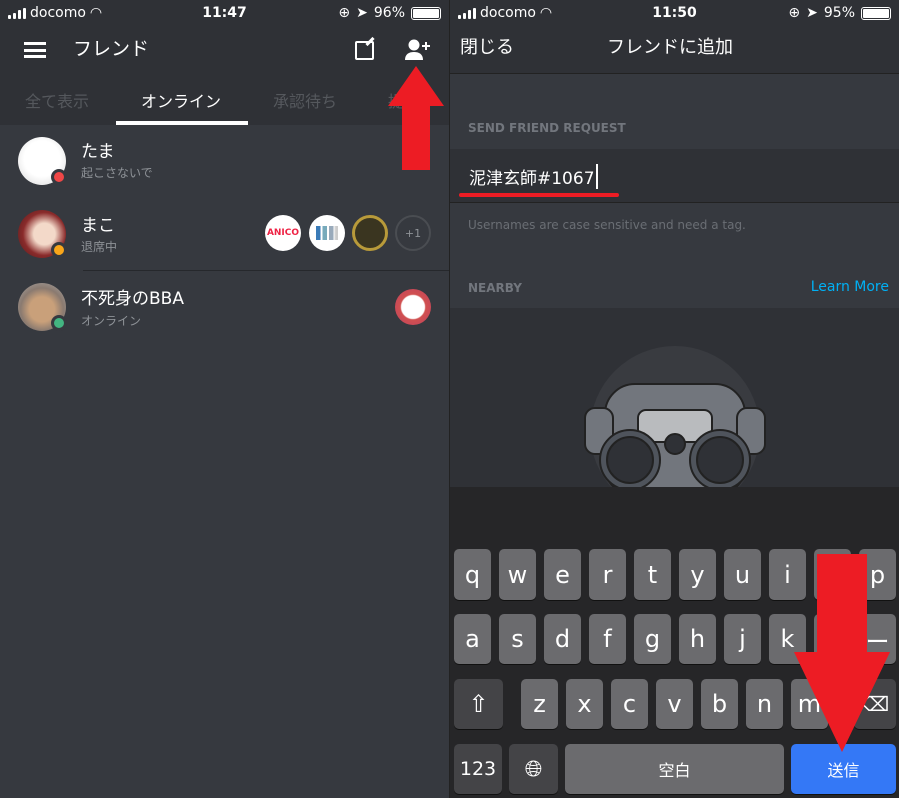 This screenshot has width=899, height=798. Describe the element at coordinates (495, 288) in the screenshot. I see `section-label: NEARBY` at that location.